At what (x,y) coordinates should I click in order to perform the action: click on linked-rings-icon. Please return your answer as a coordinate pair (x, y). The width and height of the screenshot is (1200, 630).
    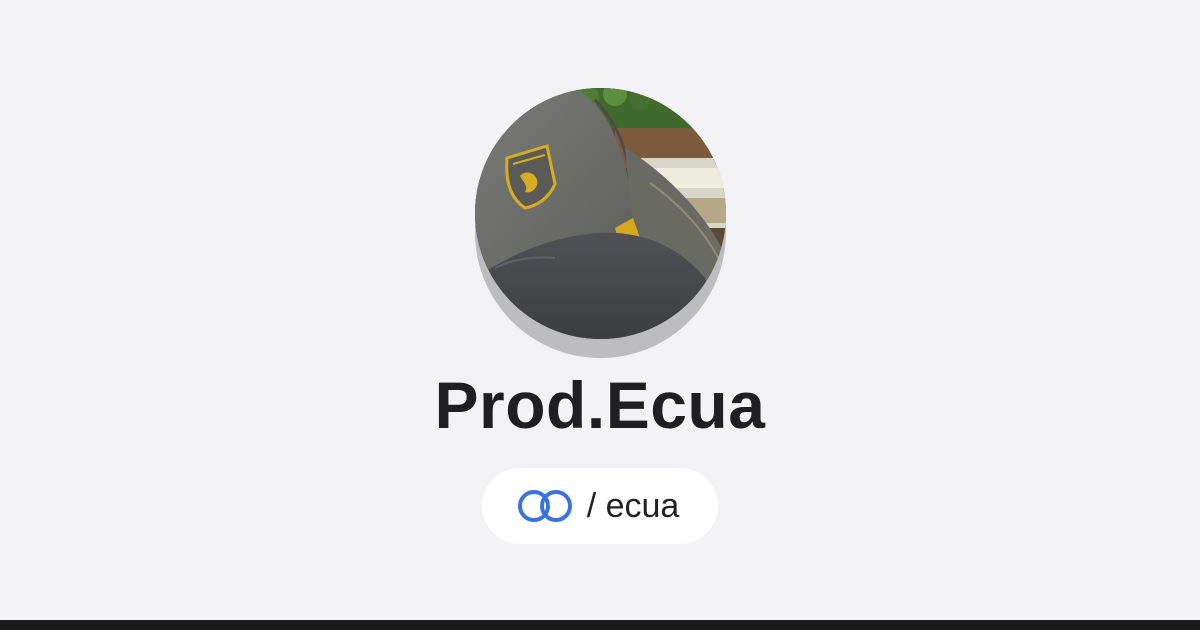
    Looking at the image, I should click on (544, 506).